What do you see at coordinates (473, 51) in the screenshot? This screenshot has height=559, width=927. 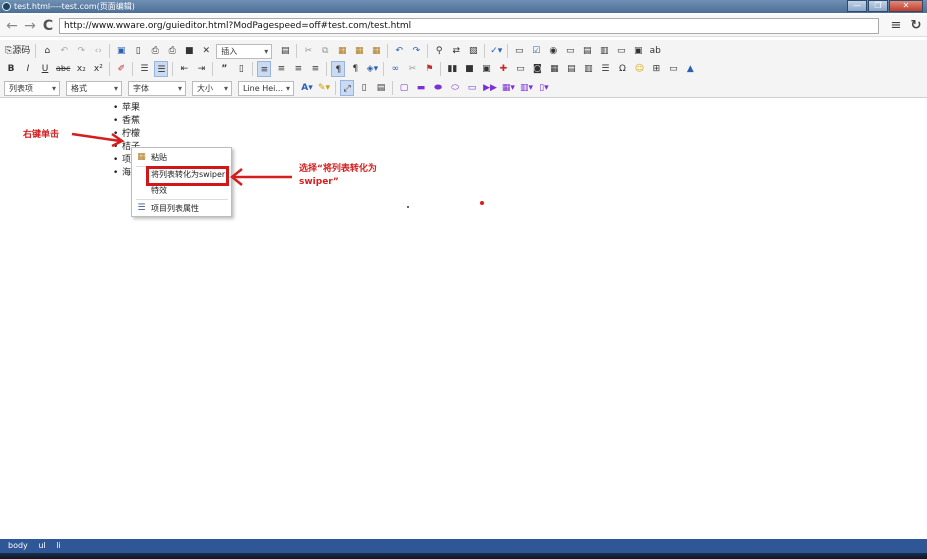 I see `select-all-icon: ▧` at bounding box center [473, 51].